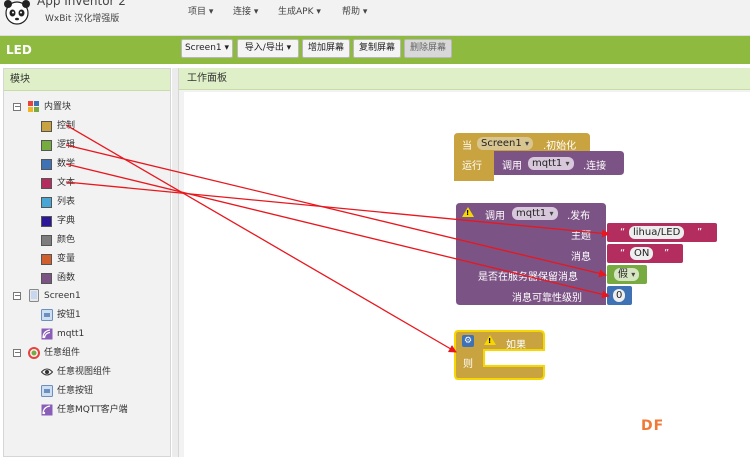 The image size is (750, 457). What do you see at coordinates (46, 278) in the screenshot?
I see `procedures-swatch-icon` at bounding box center [46, 278].